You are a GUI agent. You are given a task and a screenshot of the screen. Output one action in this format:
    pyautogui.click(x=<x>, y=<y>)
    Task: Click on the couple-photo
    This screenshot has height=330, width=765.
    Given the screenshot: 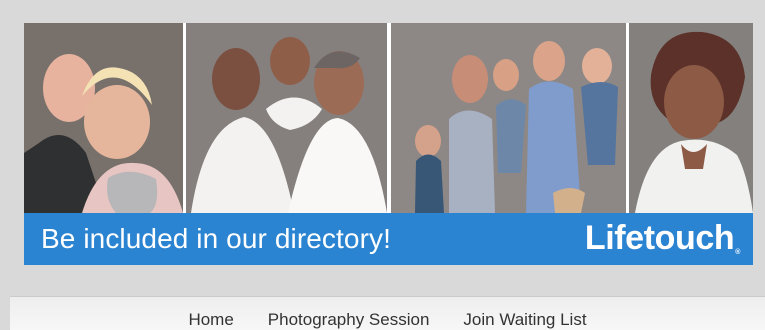 What is the action you would take?
    pyautogui.click(x=103, y=118)
    